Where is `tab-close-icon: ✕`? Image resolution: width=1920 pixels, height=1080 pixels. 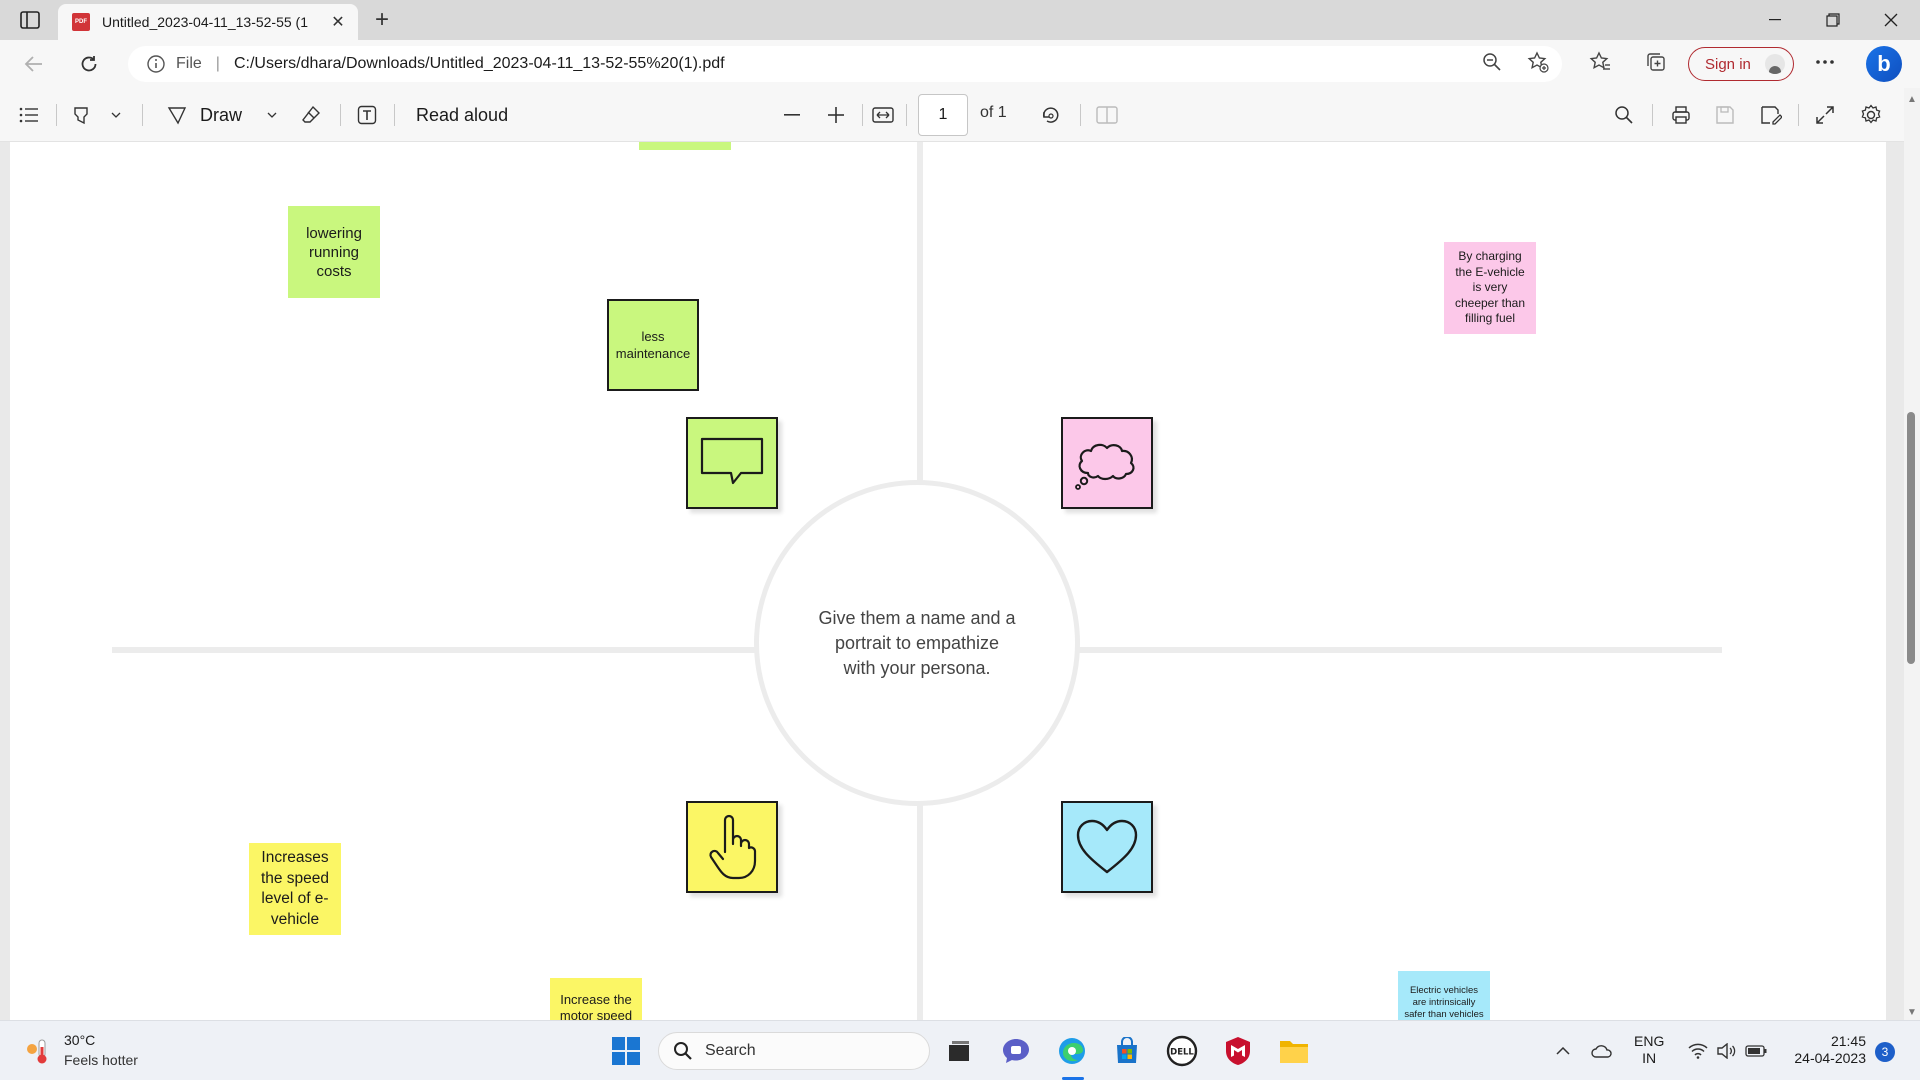 tab-close-icon: ✕ is located at coordinates (338, 22).